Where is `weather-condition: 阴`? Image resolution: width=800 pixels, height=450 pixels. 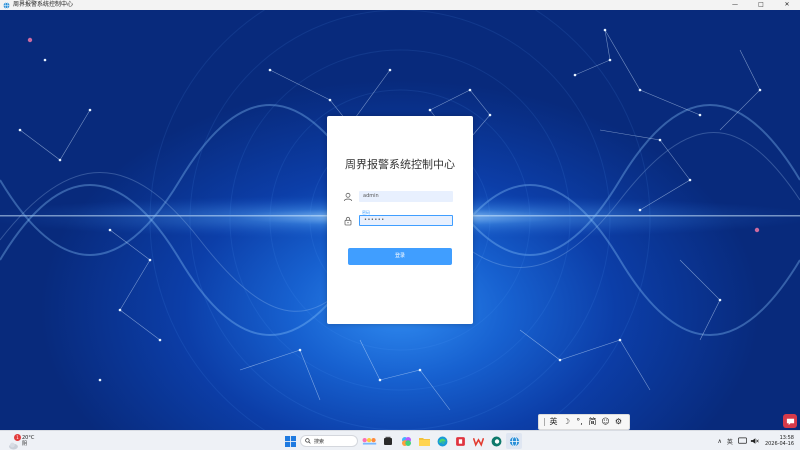
weather-condition: 阴 is located at coordinates (25, 444).